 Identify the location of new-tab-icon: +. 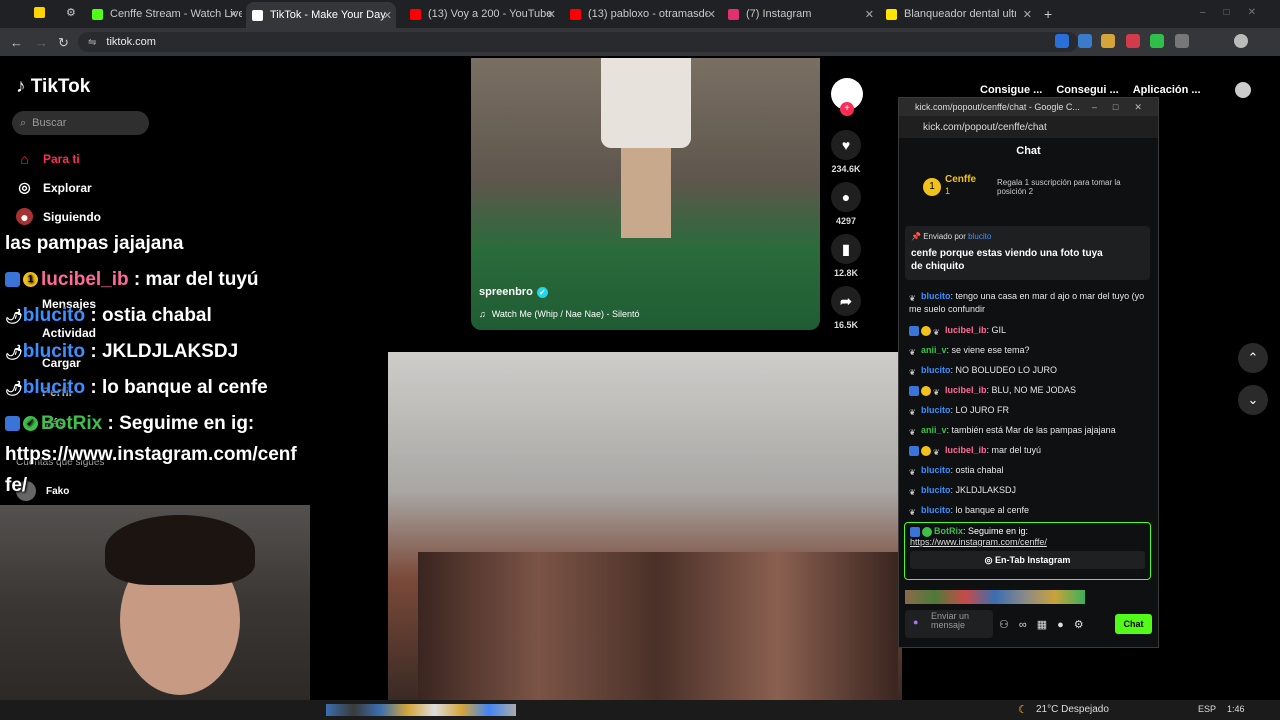
(1048, 14).